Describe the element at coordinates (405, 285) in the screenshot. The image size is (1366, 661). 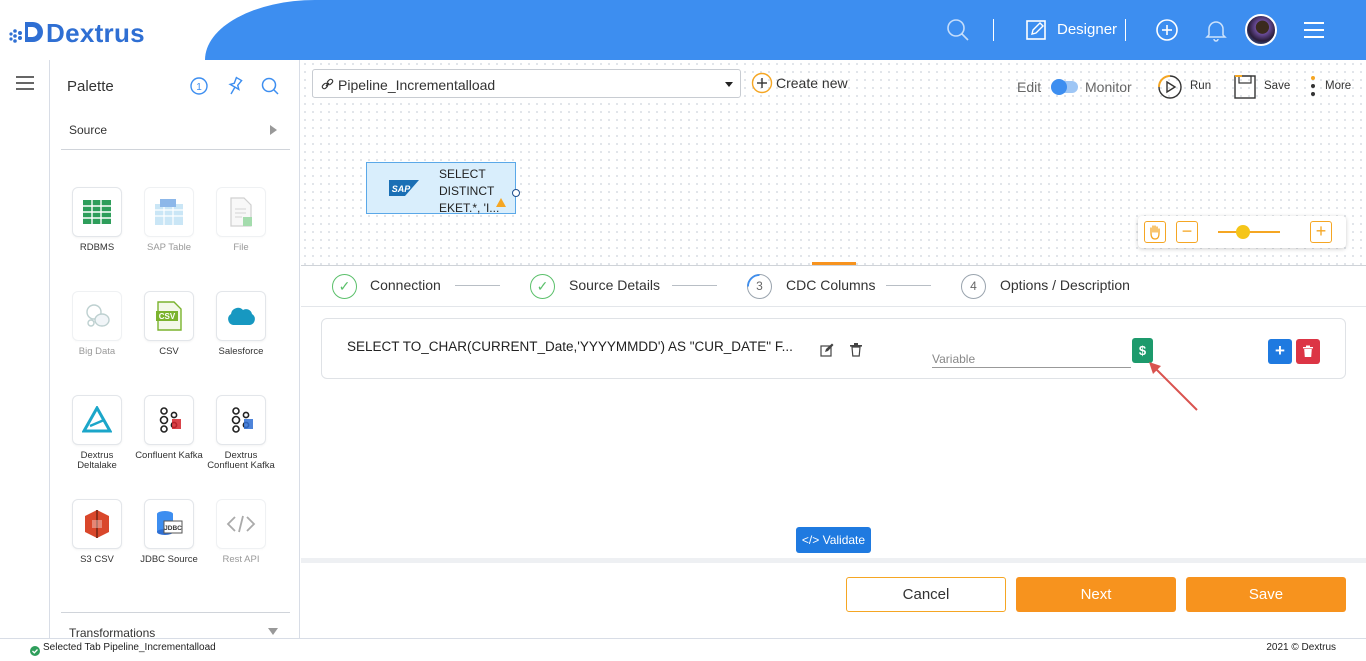
I see `step-connection: Connection` at that location.